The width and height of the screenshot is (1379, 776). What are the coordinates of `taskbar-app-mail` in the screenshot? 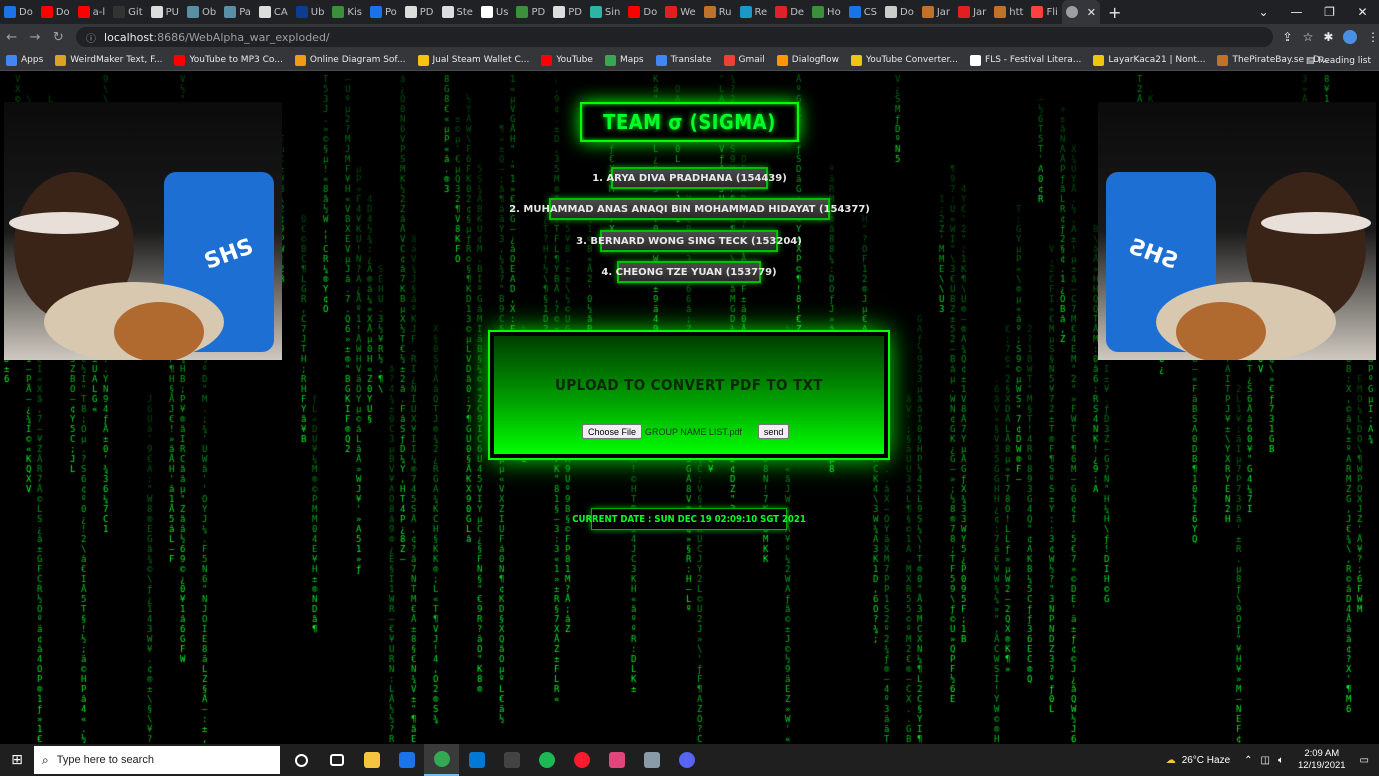 It's located at (406, 760).